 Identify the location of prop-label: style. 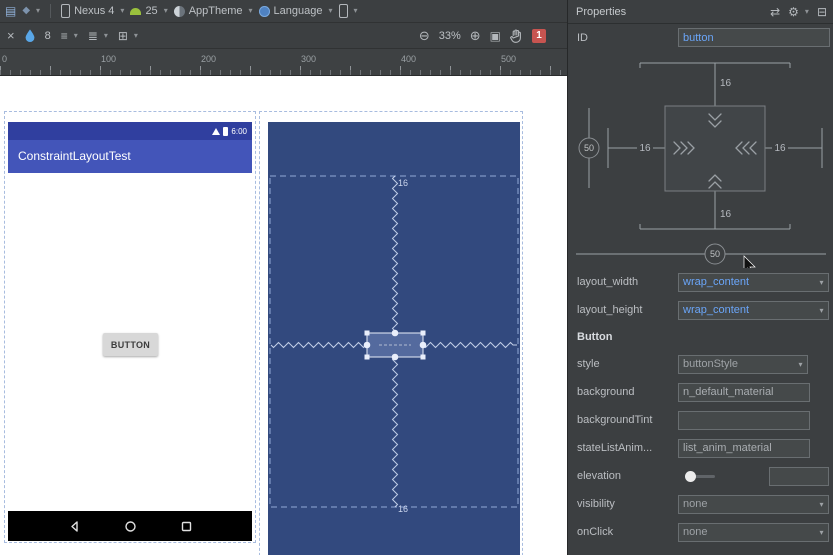
(588, 364).